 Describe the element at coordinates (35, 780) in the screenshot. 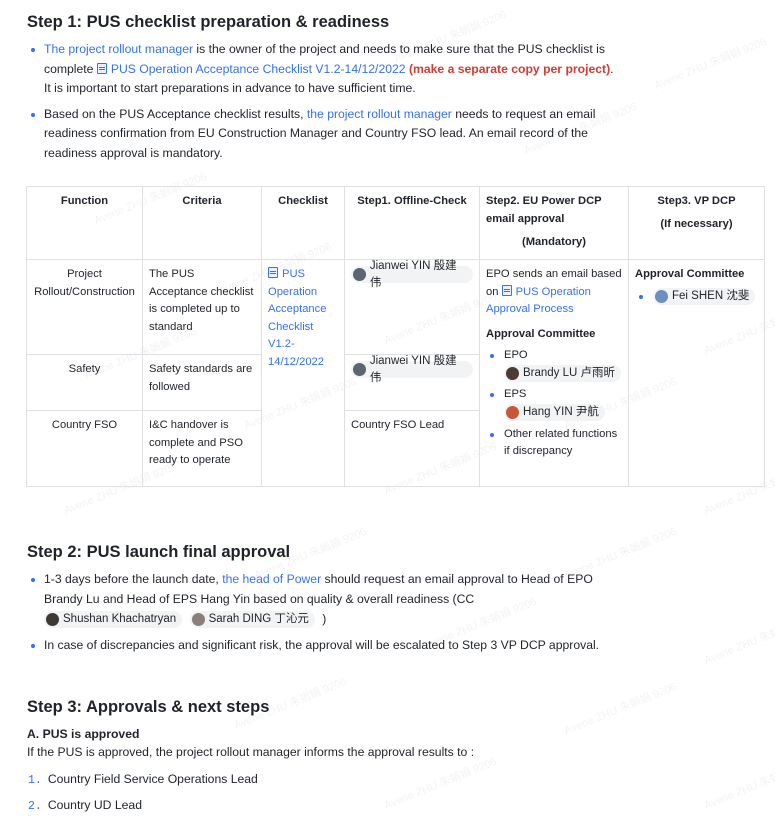

I see `list-number: 1.` at that location.